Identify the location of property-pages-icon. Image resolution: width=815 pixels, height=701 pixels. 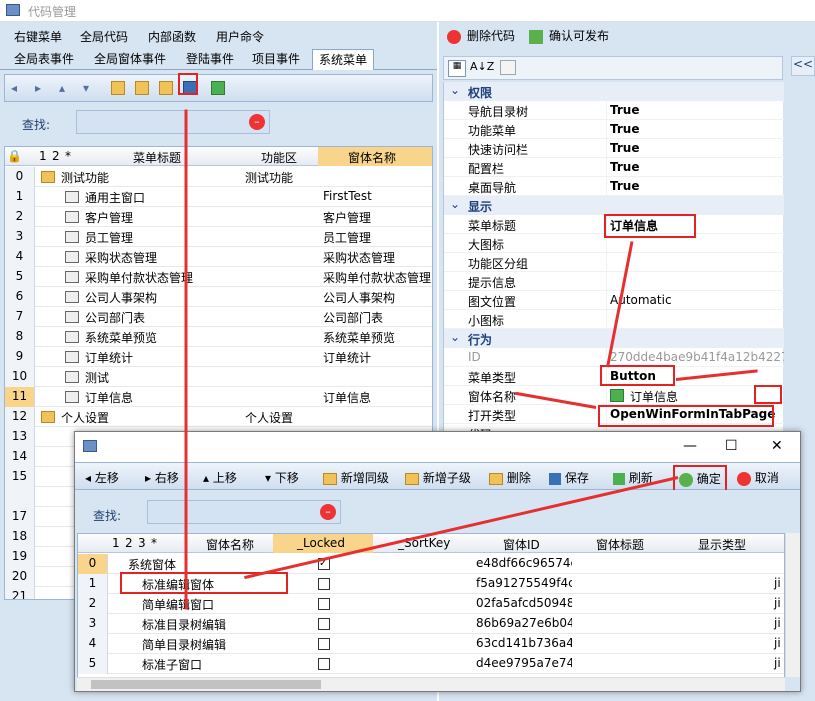
(508, 67).